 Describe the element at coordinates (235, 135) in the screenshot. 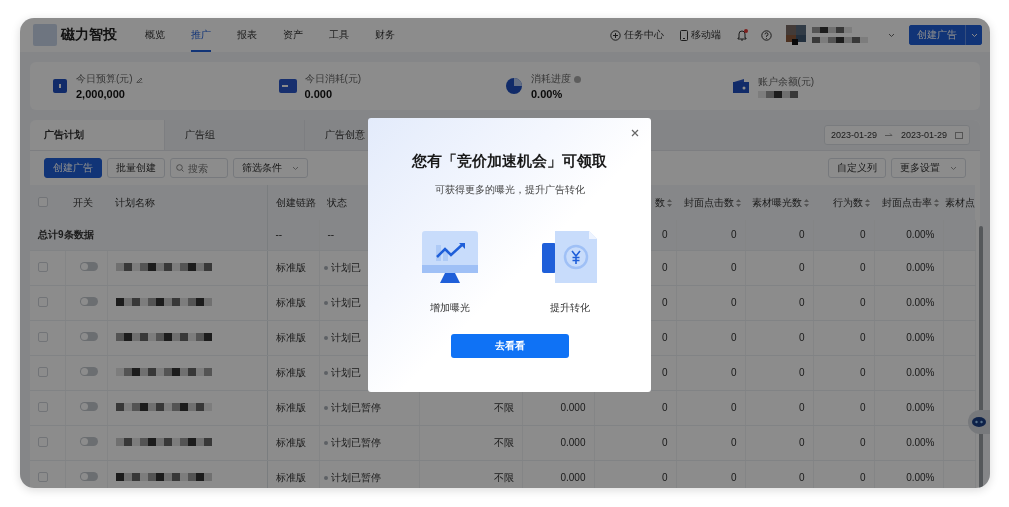

I see `tab: 广告组` at that location.